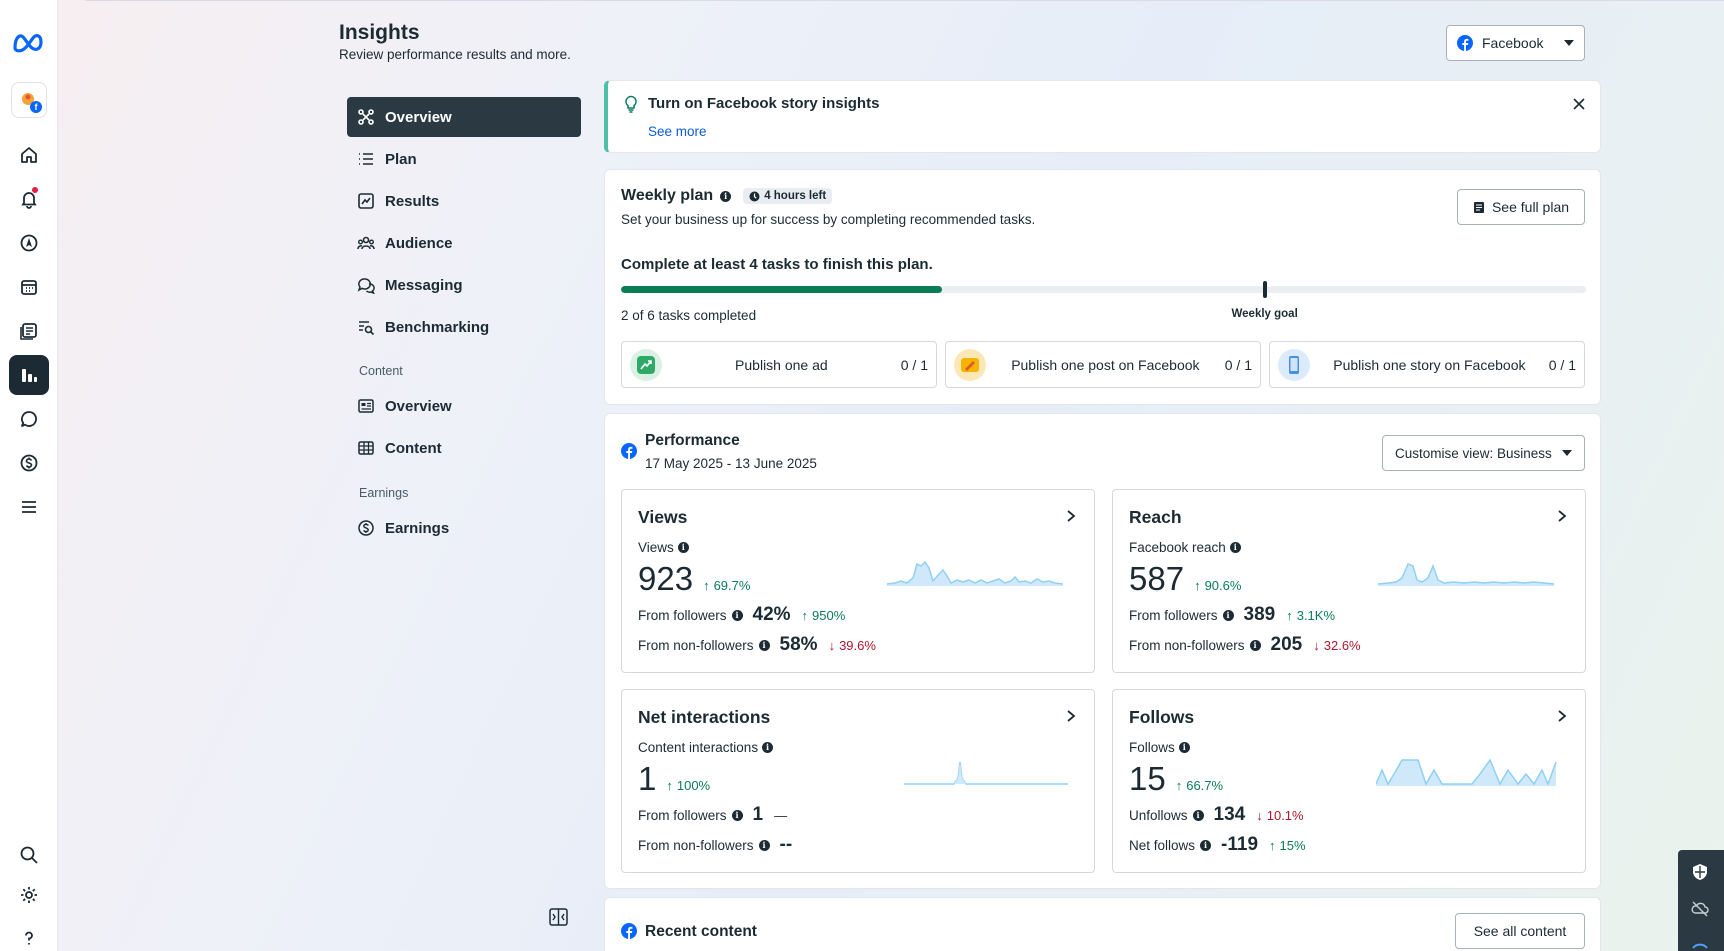 This screenshot has width=1724, height=951. I want to click on nav-item-content-overview: Overview, so click(464, 406).